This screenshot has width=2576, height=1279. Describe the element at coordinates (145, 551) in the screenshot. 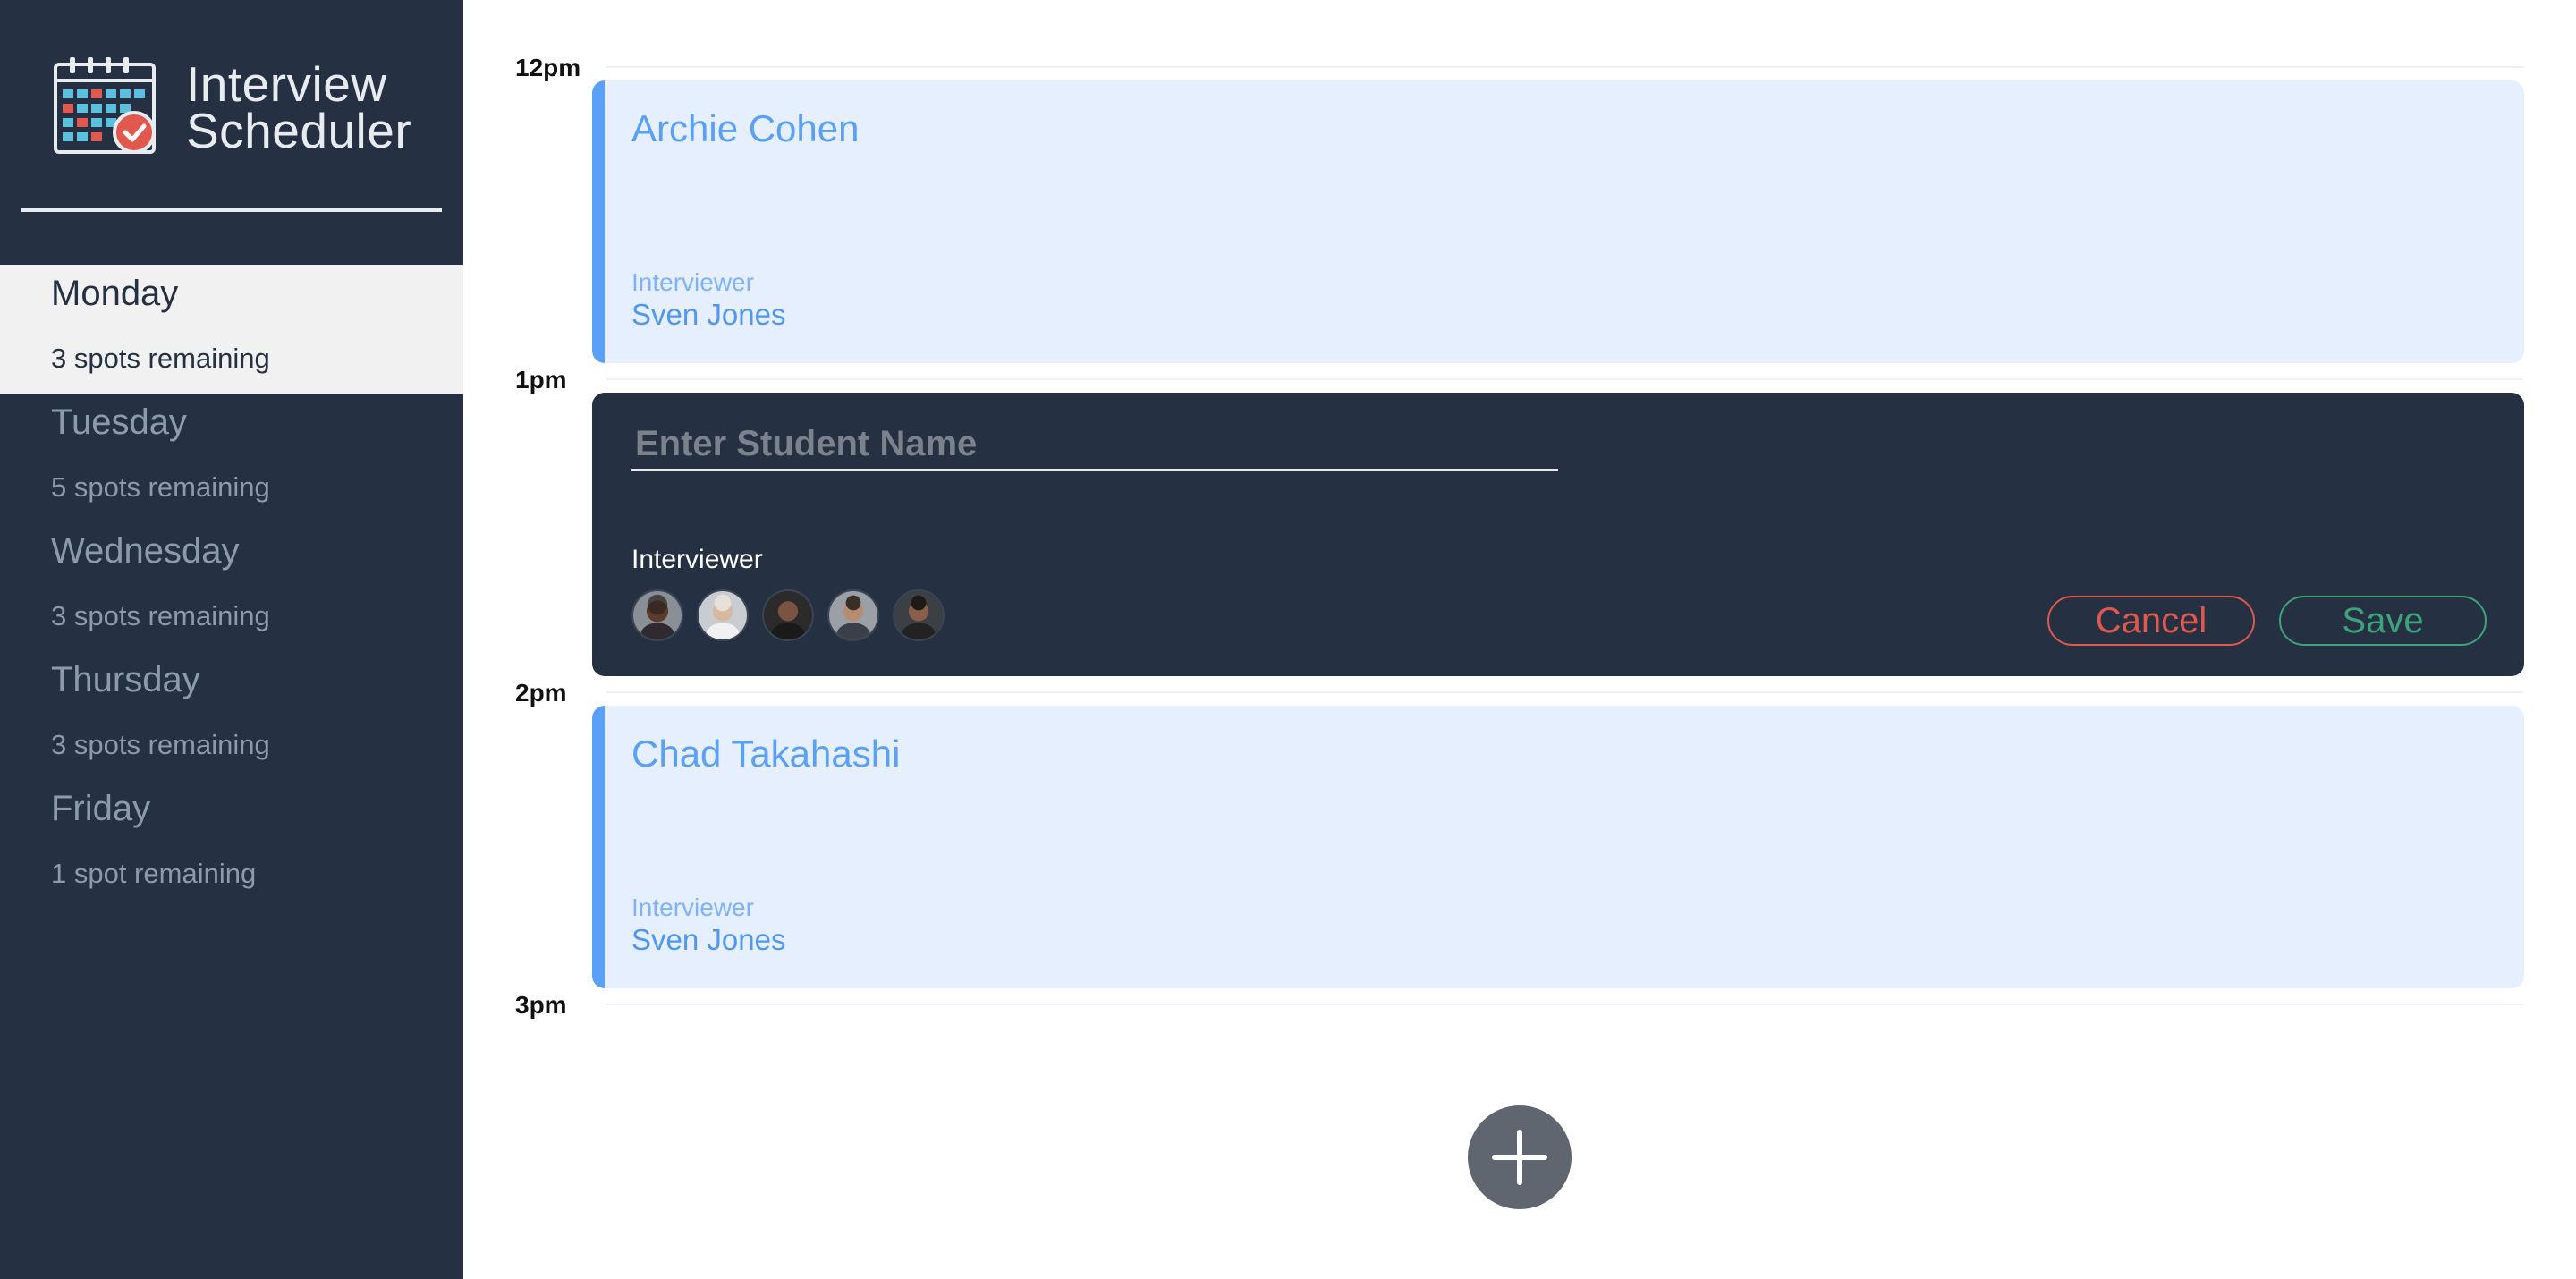

I see `day-name: Wednesday` at that location.